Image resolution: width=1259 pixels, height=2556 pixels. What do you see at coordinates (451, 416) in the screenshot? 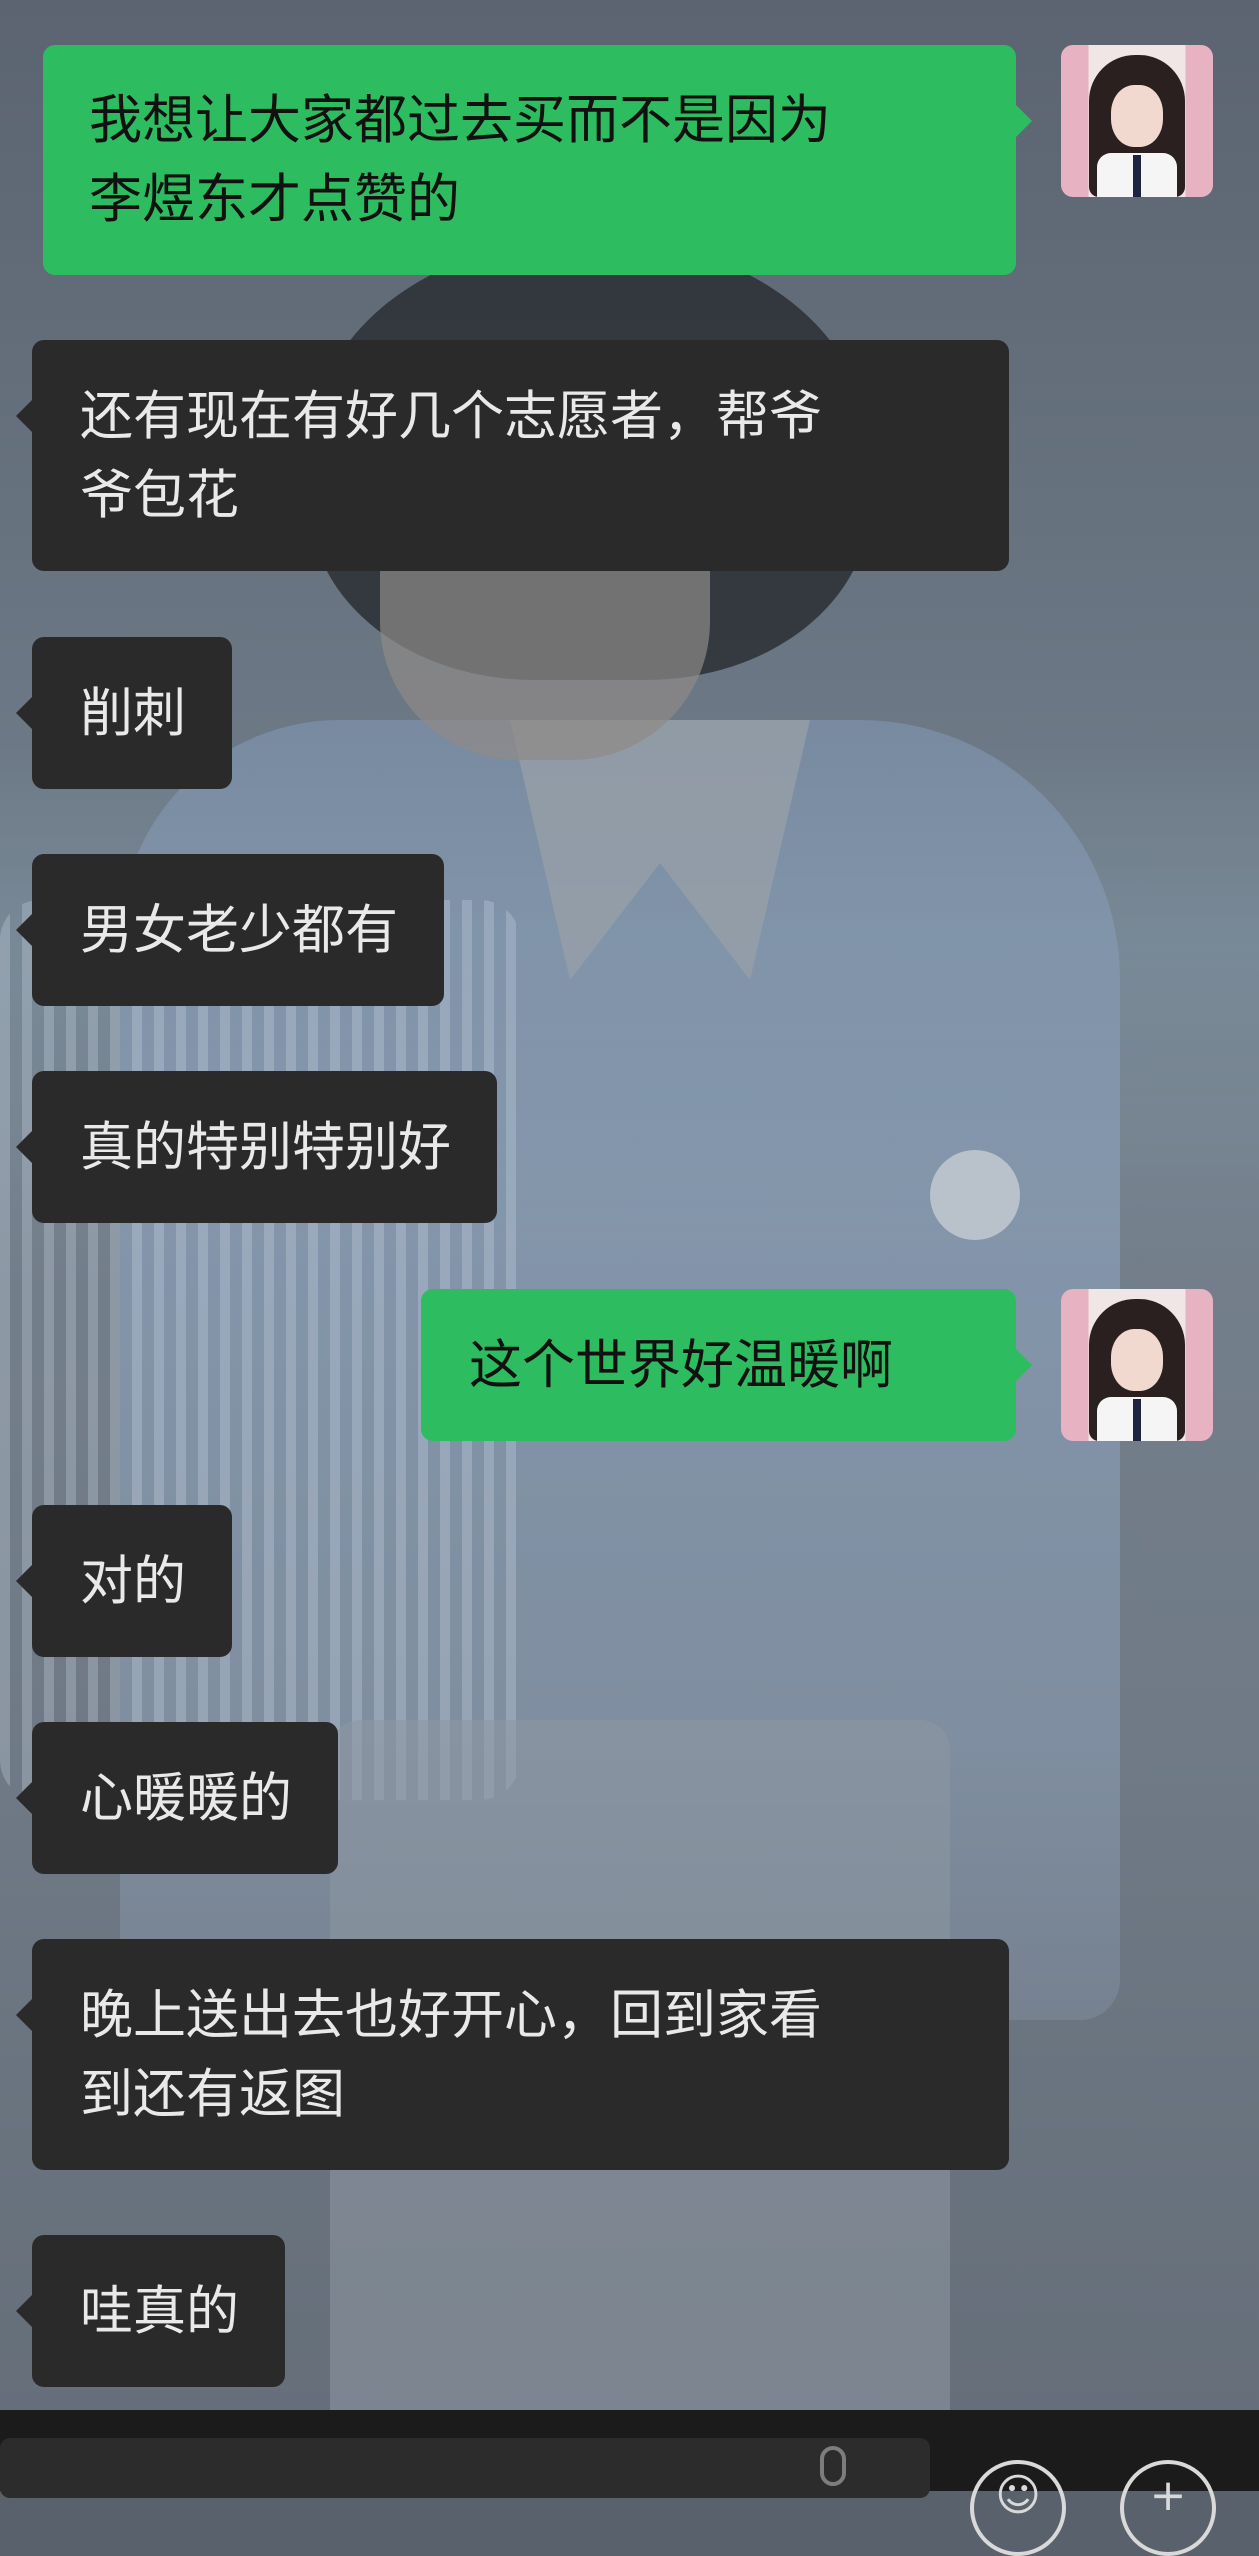
I see `message-text-line: 还有现在有好几个志愿者，帮爷` at bounding box center [451, 416].